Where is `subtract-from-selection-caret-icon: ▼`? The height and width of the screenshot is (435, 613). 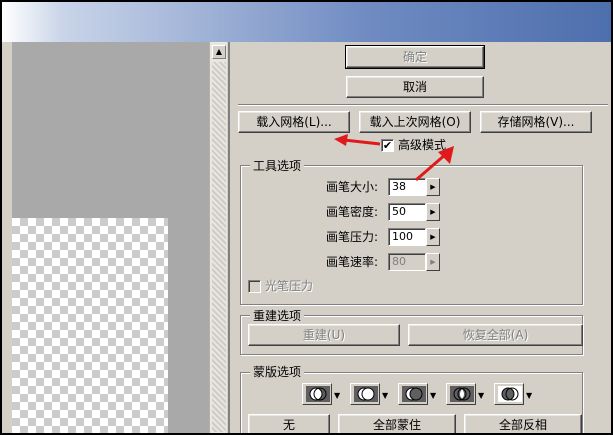 subtract-from-selection-caret-icon: ▼ is located at coordinates (433, 396).